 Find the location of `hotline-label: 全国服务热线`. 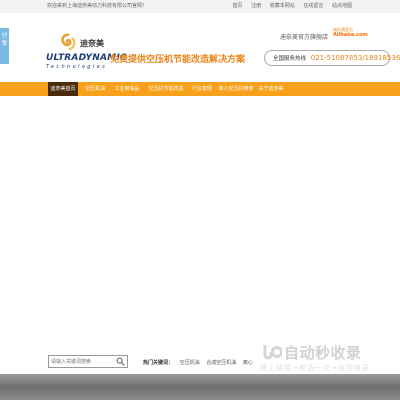

hotline-label: 全国服务热线 is located at coordinates (290, 59).